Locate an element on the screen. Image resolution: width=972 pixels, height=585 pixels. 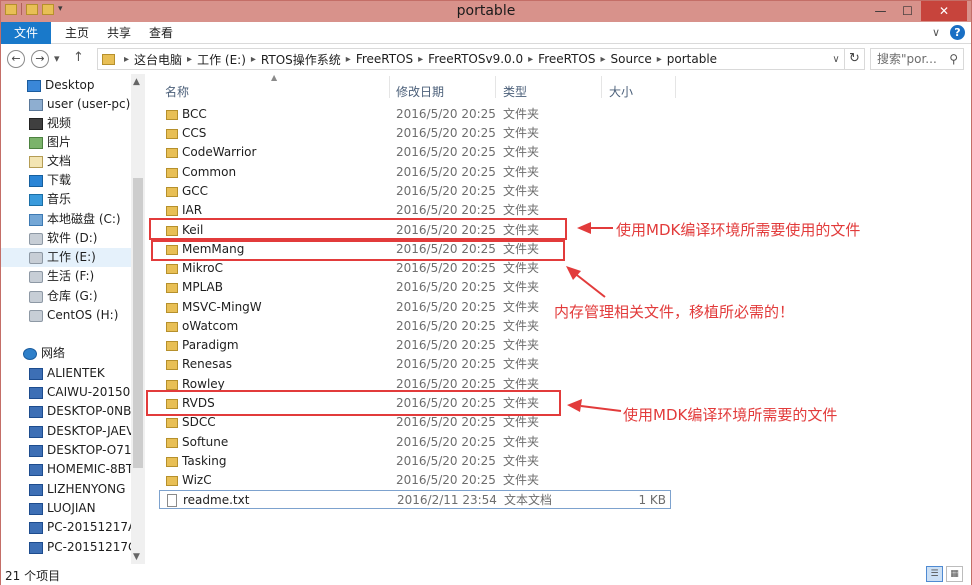
keil-arrow-icon is located at coordinates (595, 228).